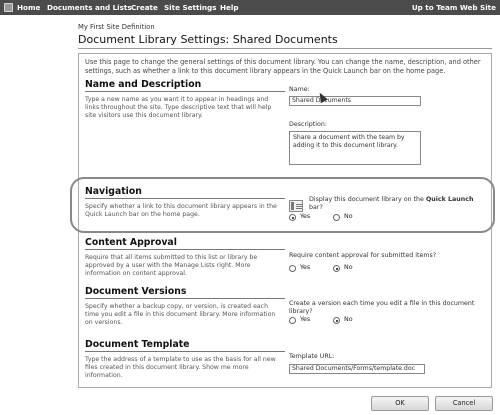 The image size is (500, 415). I want to click on template-url-label: Template URL:, so click(312, 356).